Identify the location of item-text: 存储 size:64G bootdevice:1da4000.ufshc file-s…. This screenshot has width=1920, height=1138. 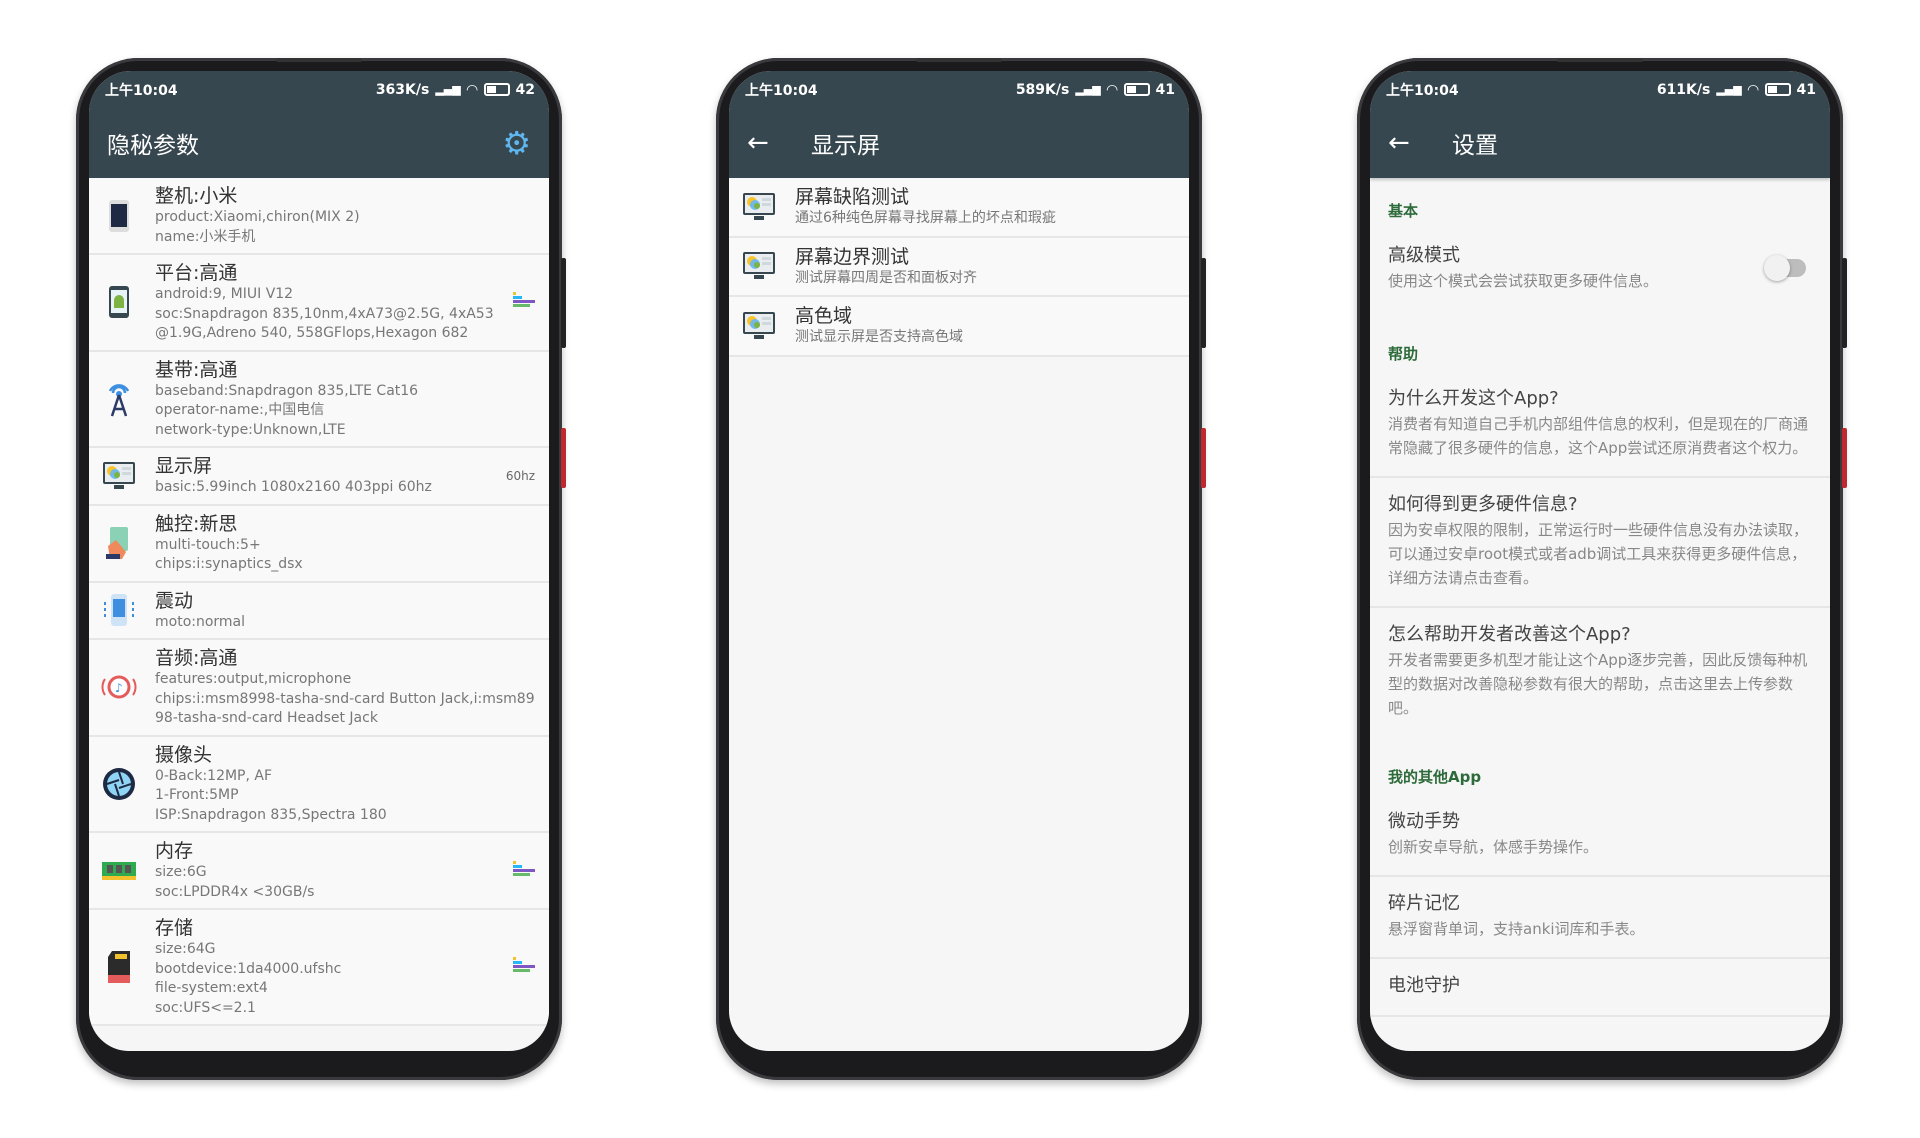
(330, 967).